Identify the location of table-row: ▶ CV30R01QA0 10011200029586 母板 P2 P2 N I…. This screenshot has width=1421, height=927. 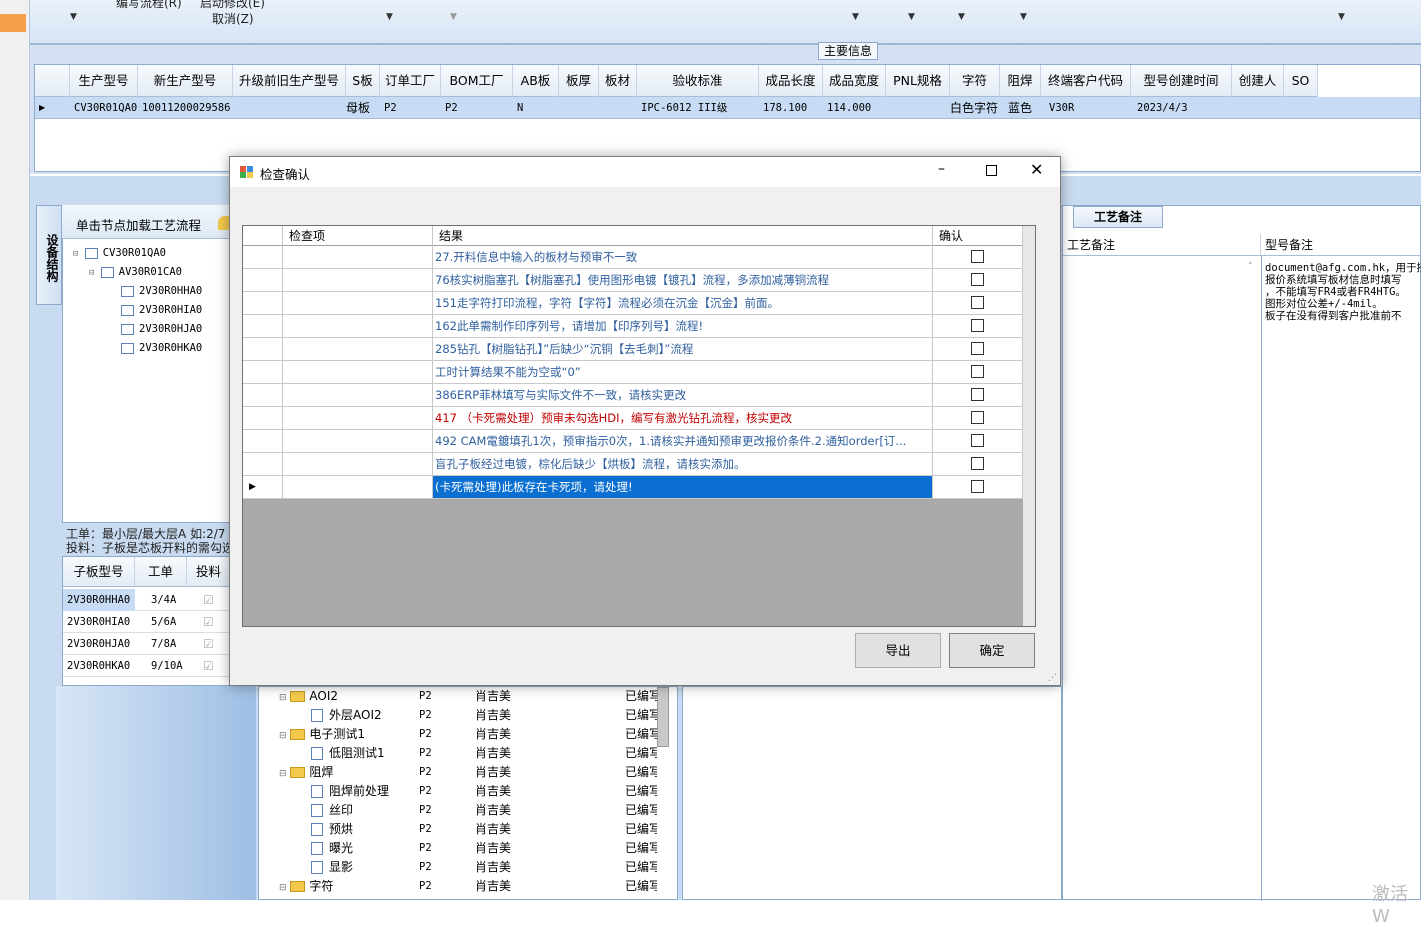
(727, 108).